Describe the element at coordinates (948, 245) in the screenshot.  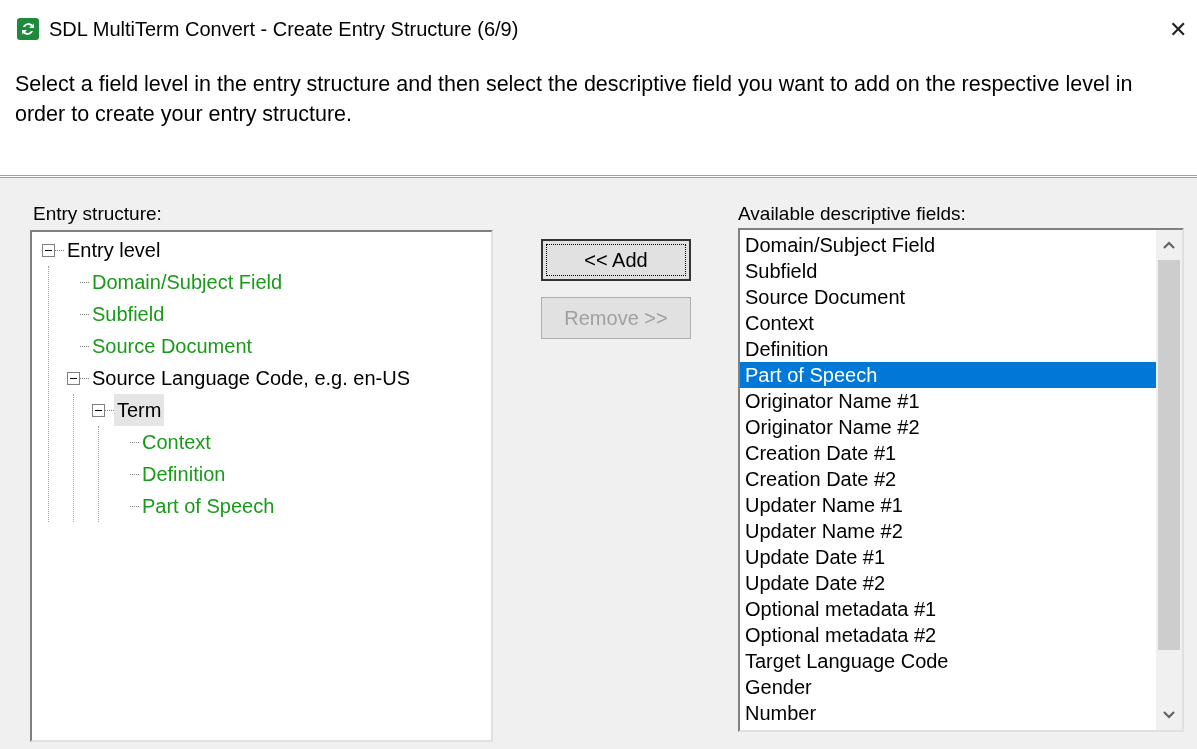
I see `list-item: Domain/Subject Field` at that location.